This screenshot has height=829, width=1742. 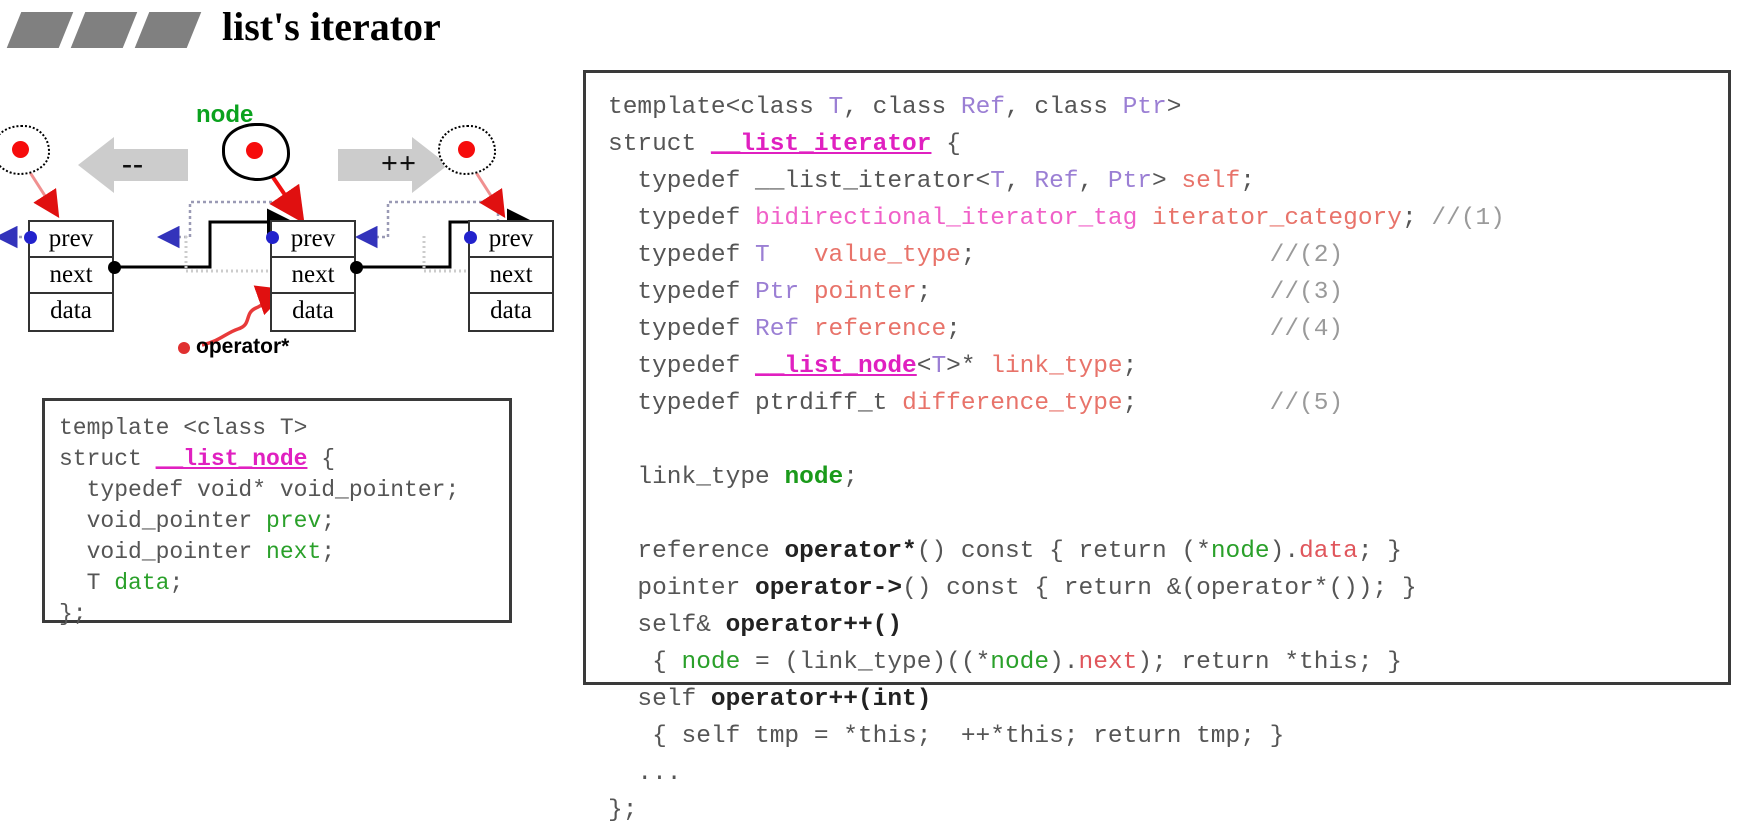 I want to click on code-token: __list_iterator, so click(x=821, y=144).